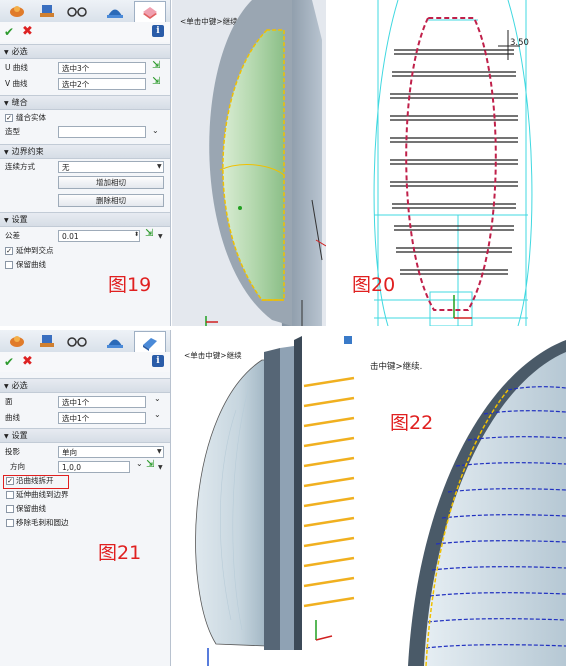 Image resolution: width=566 pixels, height=666 pixels. What do you see at coordinates (16, 83) in the screenshot?
I see `v-curve-label: V 曲线` at bounding box center [16, 83].